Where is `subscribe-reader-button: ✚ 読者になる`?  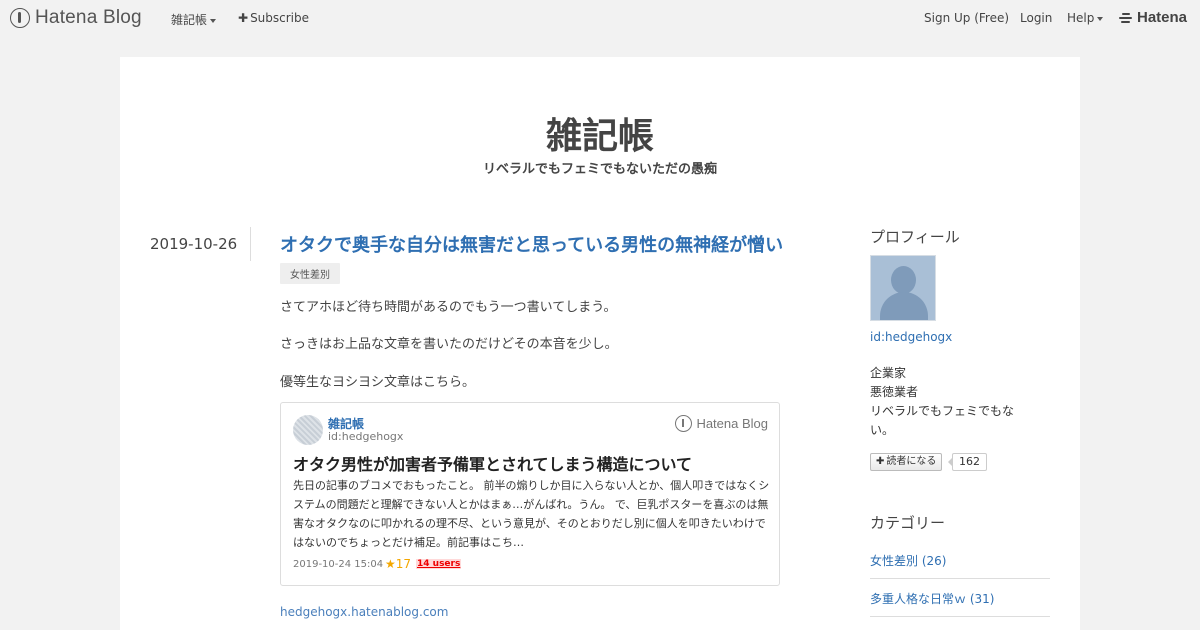
subscribe-reader-button: ✚ 読者になる is located at coordinates (906, 462).